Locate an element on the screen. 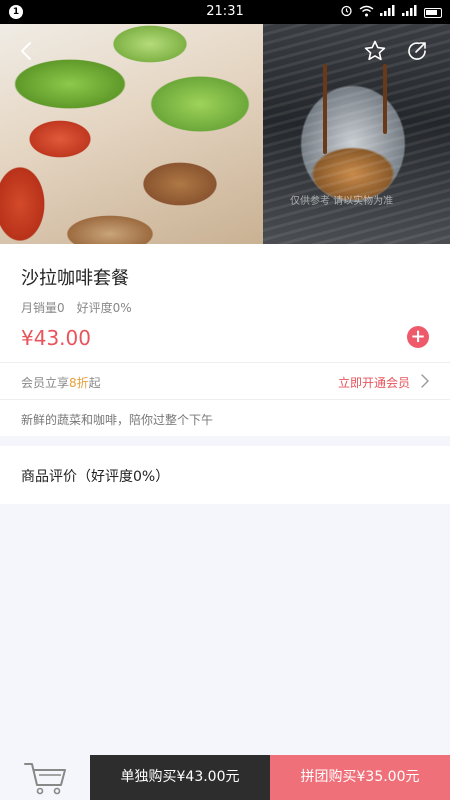 Image resolution: width=450 pixels, height=800 pixels. star-icon is located at coordinates (375, 50).